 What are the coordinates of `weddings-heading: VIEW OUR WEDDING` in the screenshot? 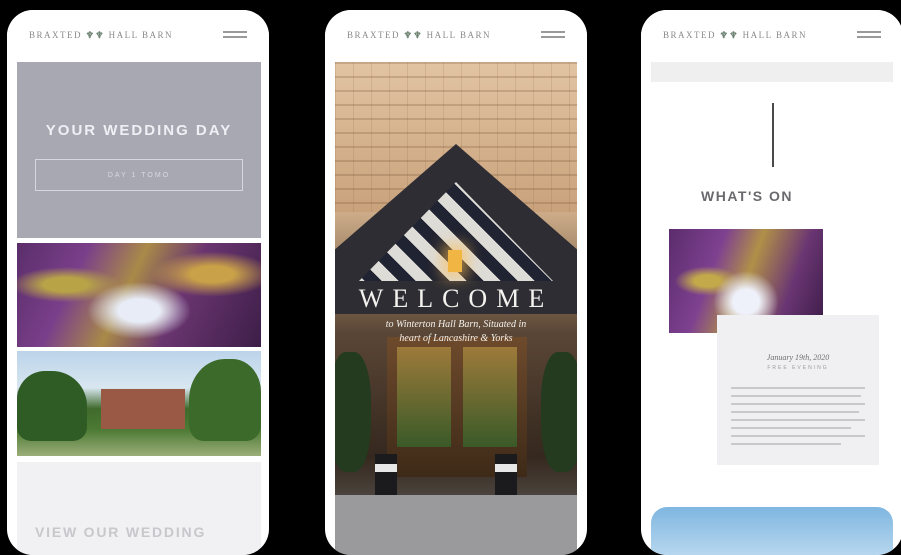 It's located at (120, 532).